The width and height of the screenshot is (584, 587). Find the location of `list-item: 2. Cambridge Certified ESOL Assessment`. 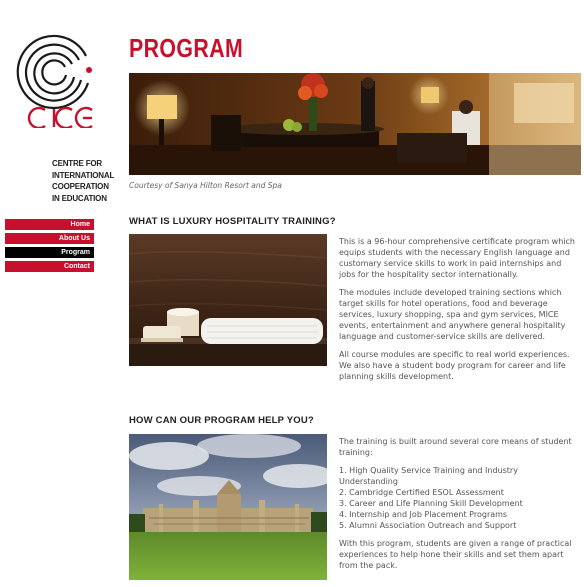

list-item: 2. Cambridge Certified ESOL Assessment is located at coordinates (421, 492).